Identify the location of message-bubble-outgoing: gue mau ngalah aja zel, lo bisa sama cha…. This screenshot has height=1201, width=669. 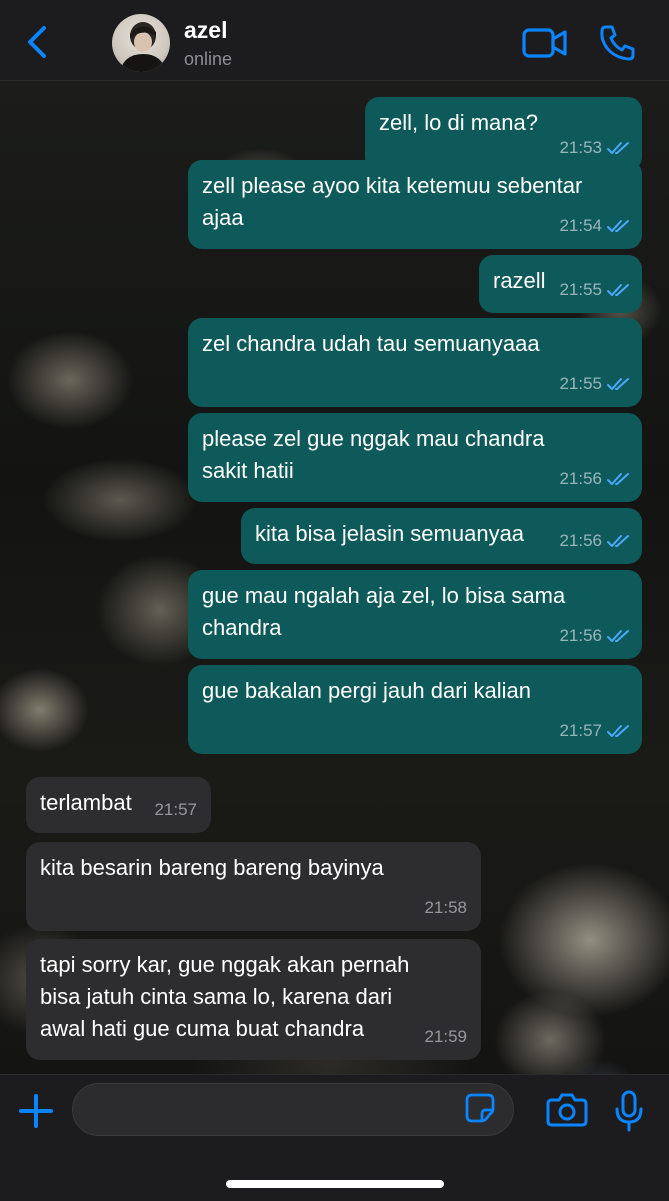
(415, 614).